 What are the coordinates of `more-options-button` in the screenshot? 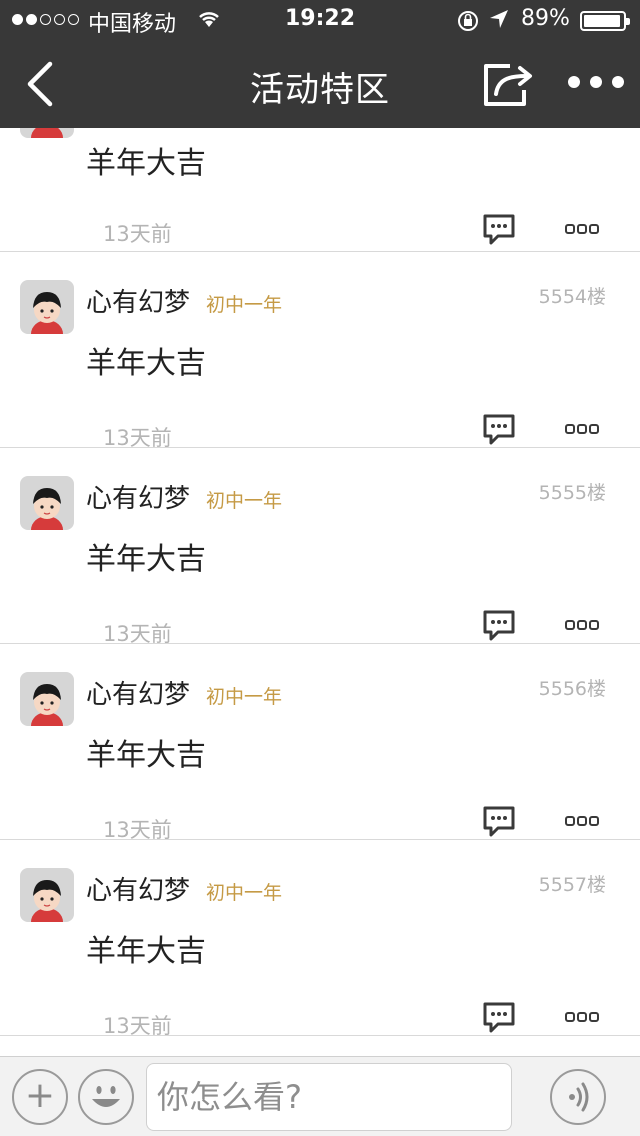 It's located at (596, 82).